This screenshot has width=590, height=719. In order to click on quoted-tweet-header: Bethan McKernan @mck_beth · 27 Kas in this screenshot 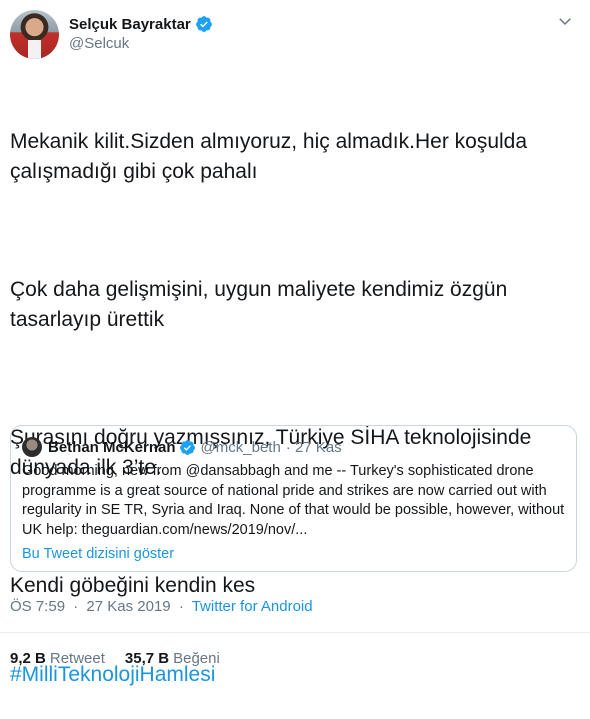, I will do `click(182, 447)`.